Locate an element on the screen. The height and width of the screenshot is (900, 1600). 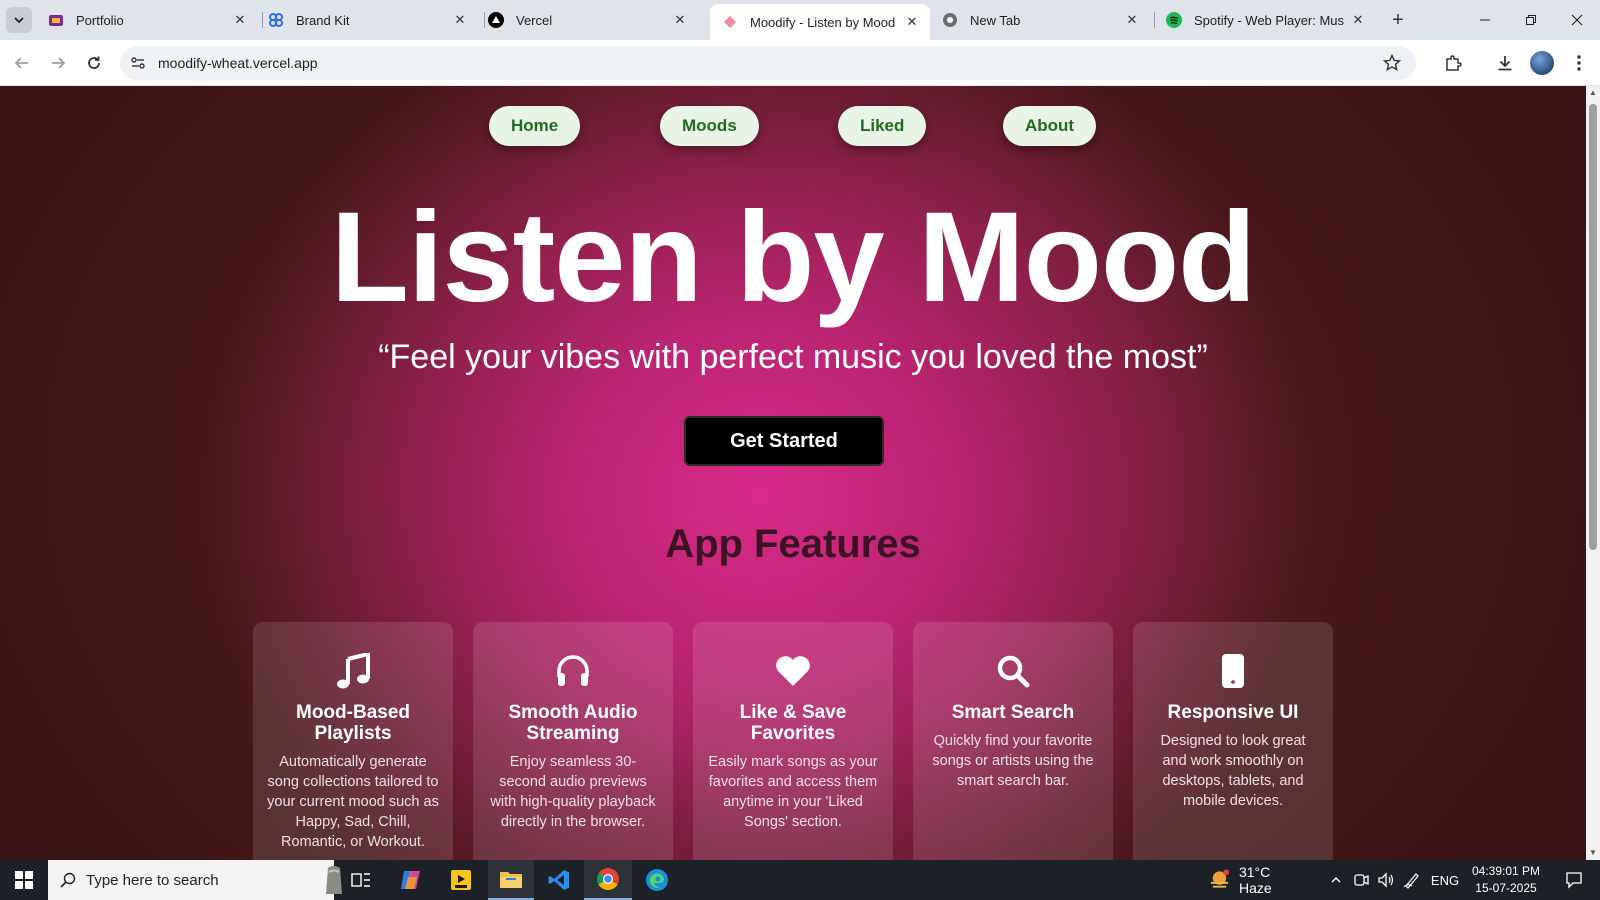
tab-portfolio: Portfolio ✕ is located at coordinates (147, 20).